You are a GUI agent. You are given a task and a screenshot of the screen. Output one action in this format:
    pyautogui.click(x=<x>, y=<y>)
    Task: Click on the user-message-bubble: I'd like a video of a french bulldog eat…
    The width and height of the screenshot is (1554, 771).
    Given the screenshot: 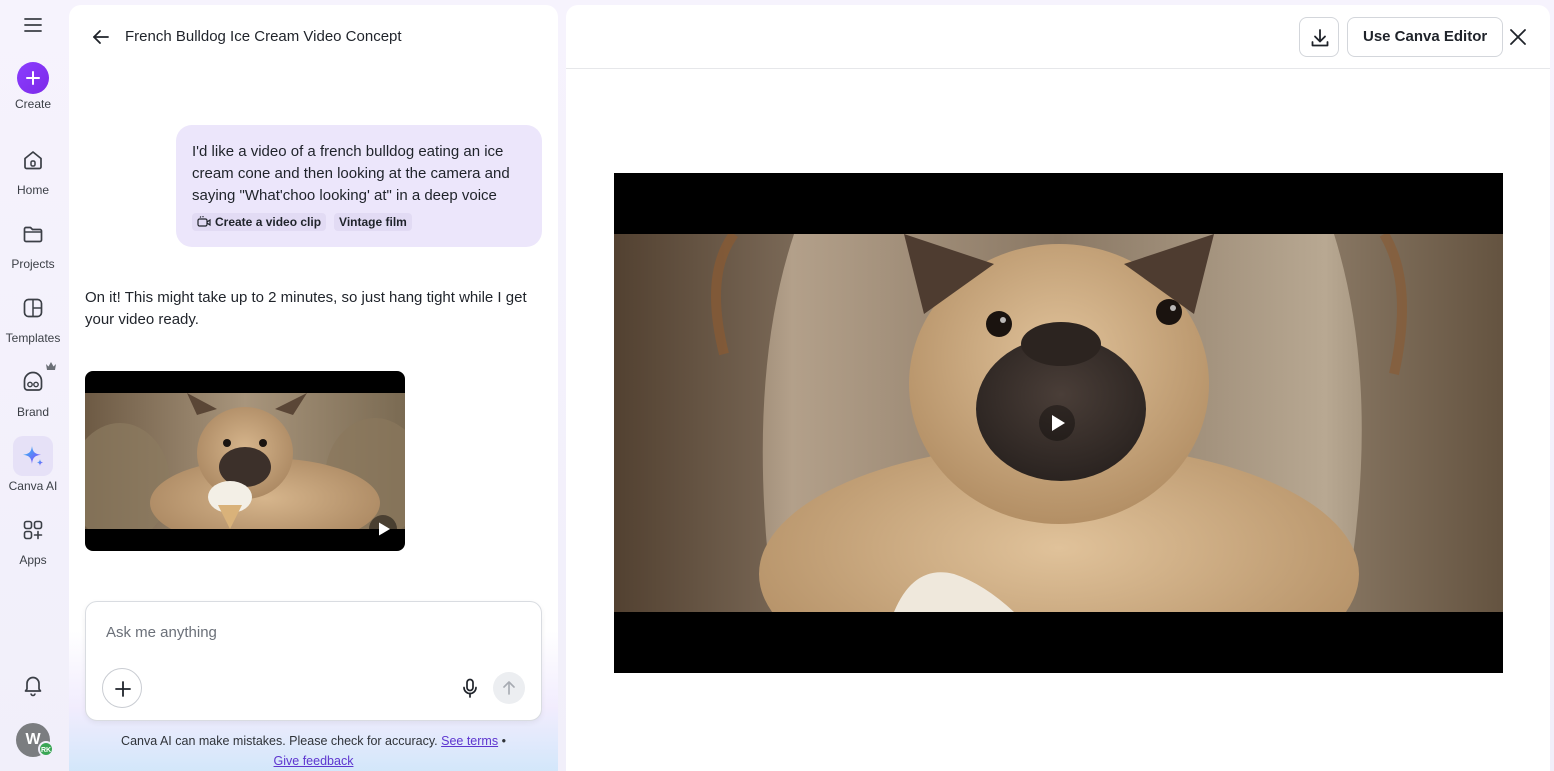 What is the action you would take?
    pyautogui.click(x=359, y=186)
    